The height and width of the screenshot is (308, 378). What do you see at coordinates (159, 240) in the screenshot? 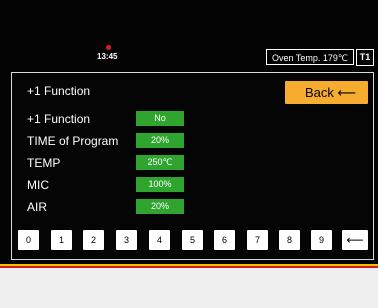
I see `key-4: 4` at bounding box center [159, 240].